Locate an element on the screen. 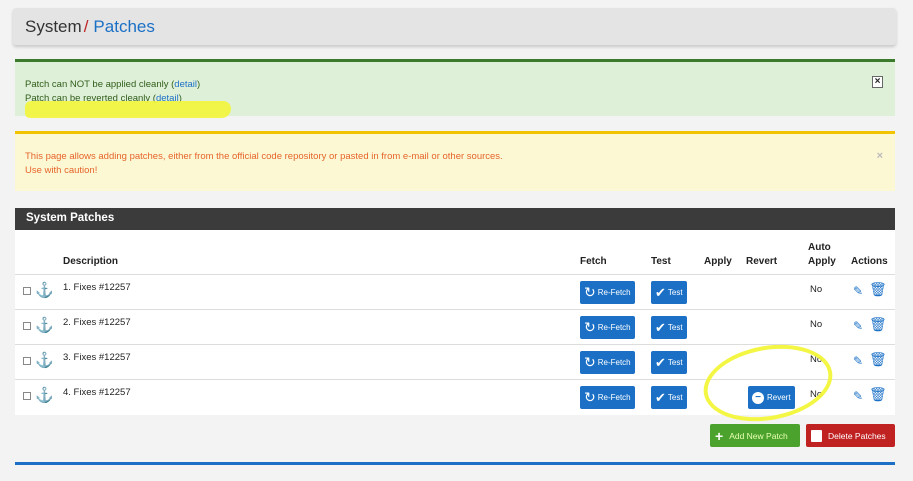 The image size is (913, 481). column-header-actions: Actions is located at coordinates (869, 261).